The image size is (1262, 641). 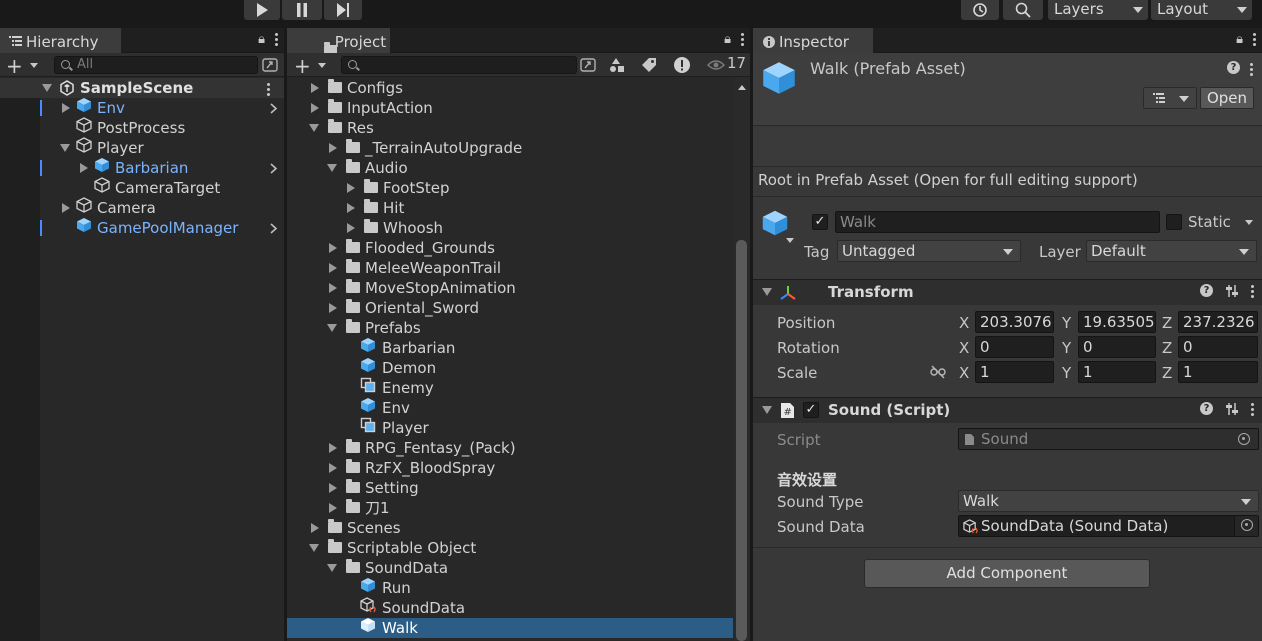 I want to click on project-item-scriptable-object: Scriptable Object, so click(x=510, y=548).